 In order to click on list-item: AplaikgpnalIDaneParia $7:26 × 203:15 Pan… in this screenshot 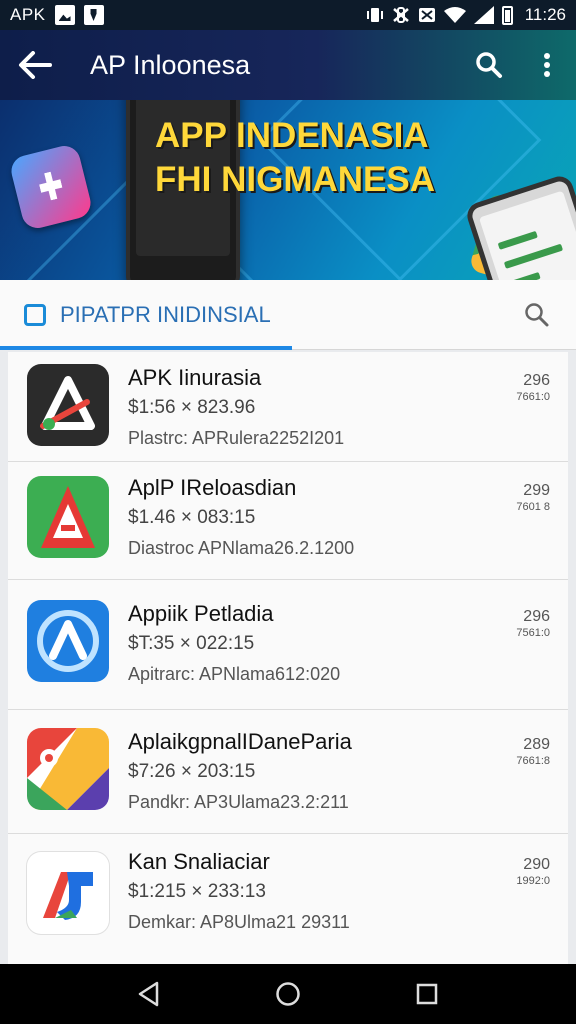, I will do `click(288, 772)`.